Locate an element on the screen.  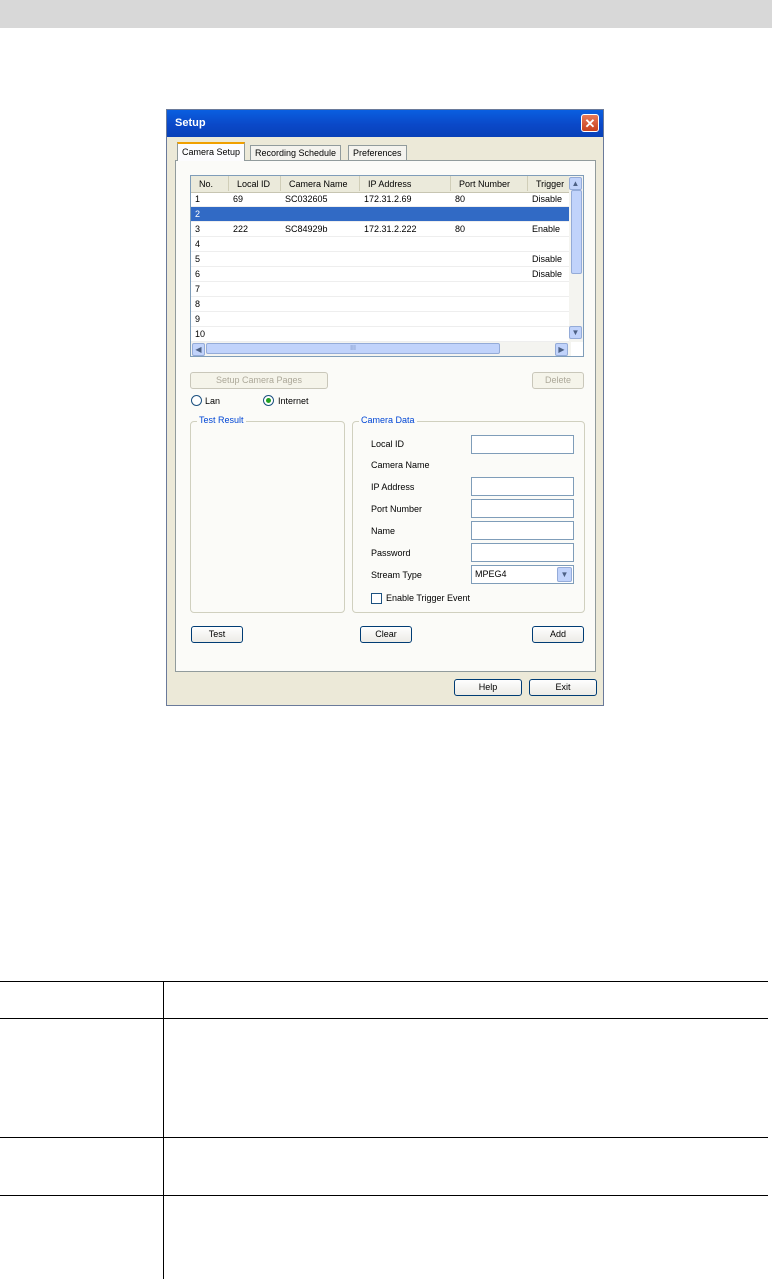
page-header-bar is located at coordinates (386, 14).